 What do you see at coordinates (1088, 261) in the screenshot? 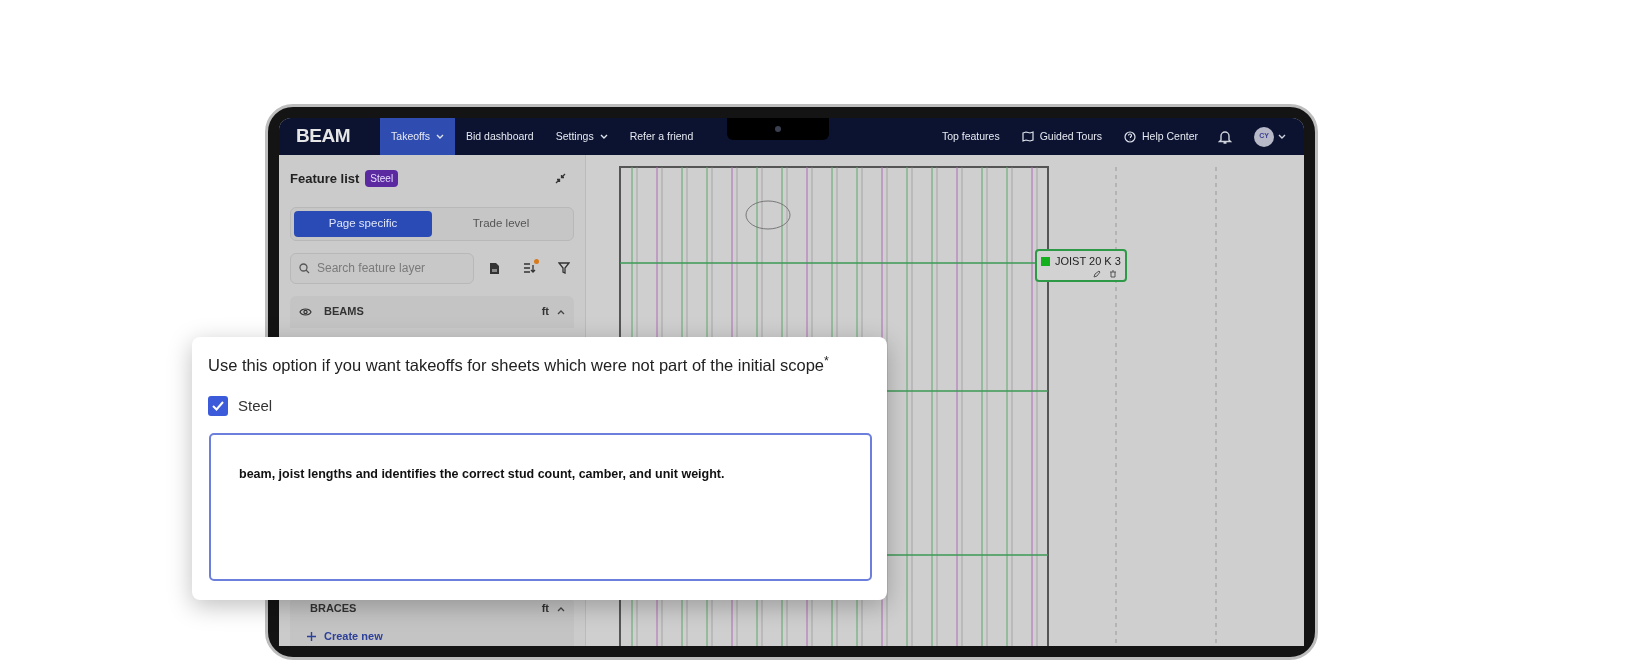
I see `tag-label: JOIST 20 K 3` at bounding box center [1088, 261].